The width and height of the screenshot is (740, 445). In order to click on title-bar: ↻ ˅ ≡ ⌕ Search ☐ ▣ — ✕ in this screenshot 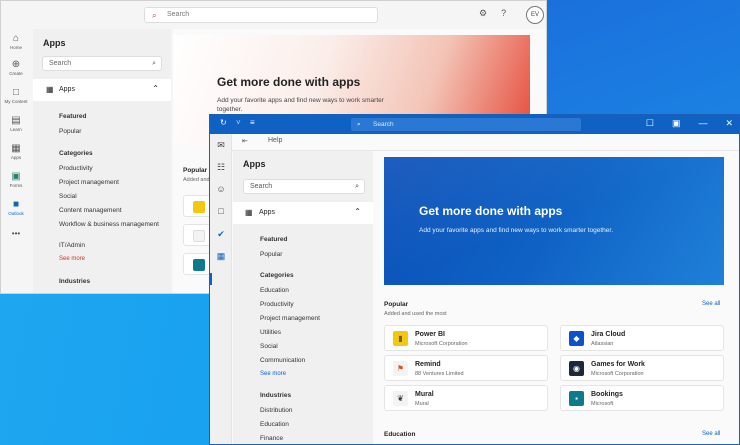, I will do `click(474, 124)`.